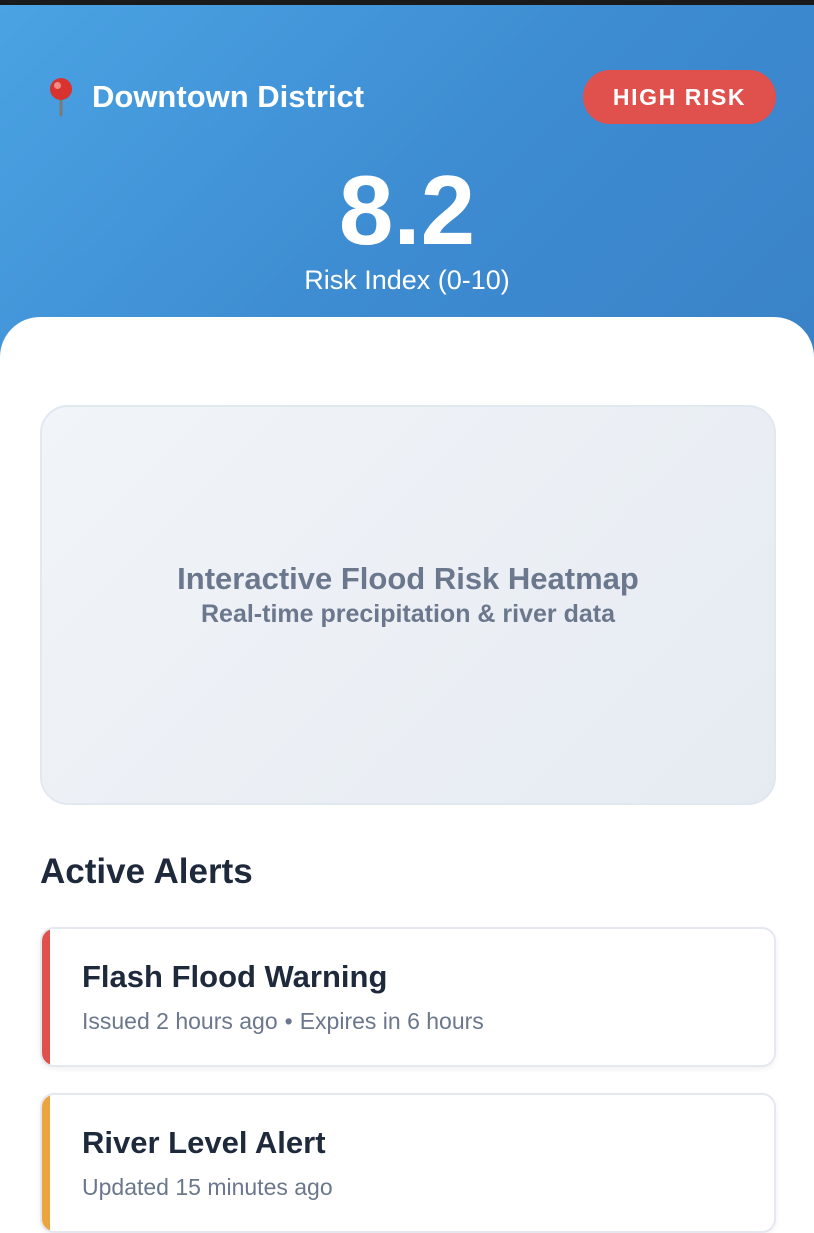 This screenshot has height=1233, width=814. I want to click on active-alerts-heading: Active Alerts, so click(146, 871).